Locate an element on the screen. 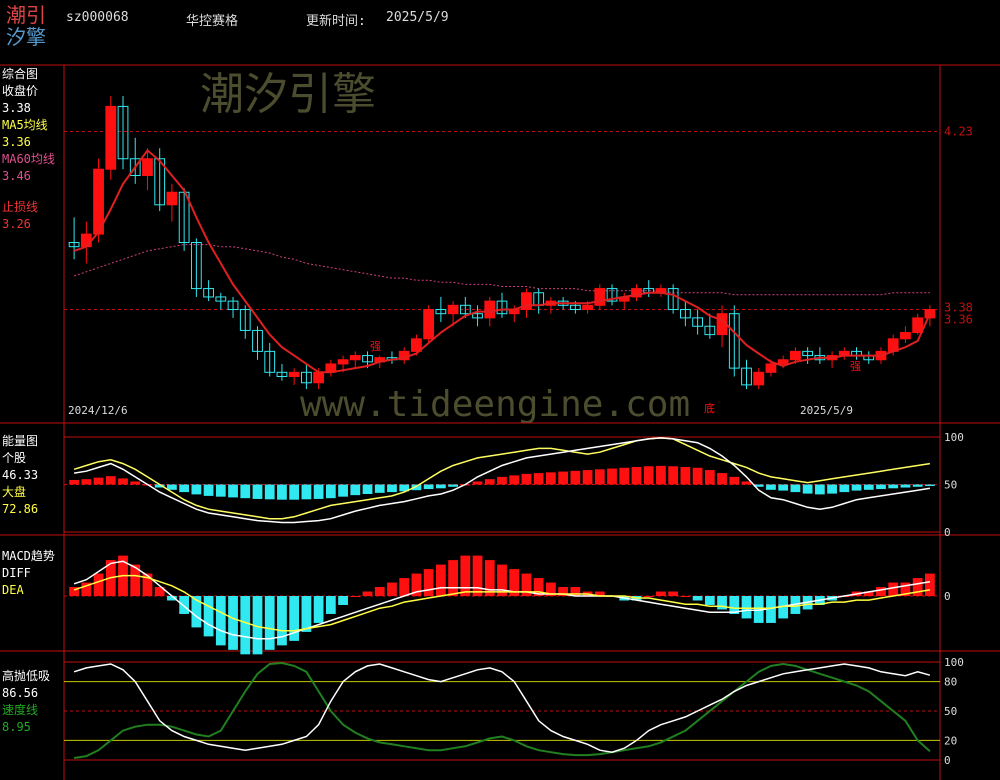 This screenshot has height=780, width=1000. gaopao-tick: 50 is located at coordinates (950, 711).